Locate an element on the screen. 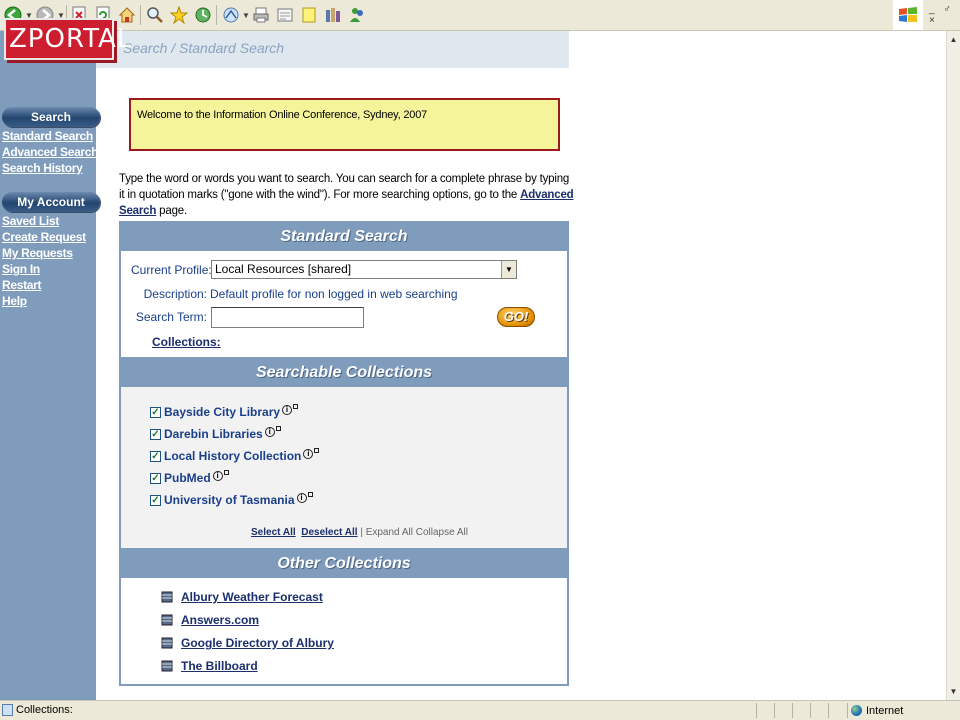 This screenshot has height=720, width=960. globe-icon is located at coordinates (856, 710).